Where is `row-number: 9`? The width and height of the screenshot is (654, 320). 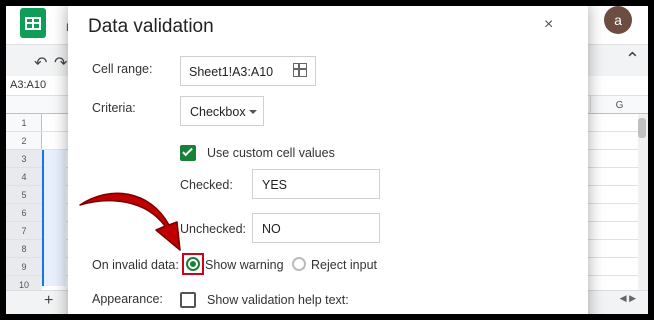 row-number: 9 is located at coordinates (24, 267).